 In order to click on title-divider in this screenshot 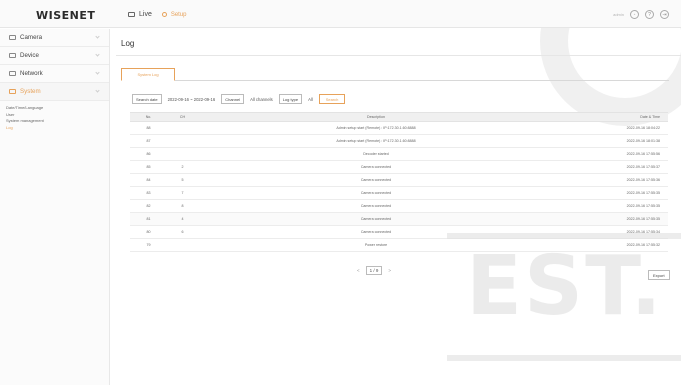, I will do `click(398, 55)`.